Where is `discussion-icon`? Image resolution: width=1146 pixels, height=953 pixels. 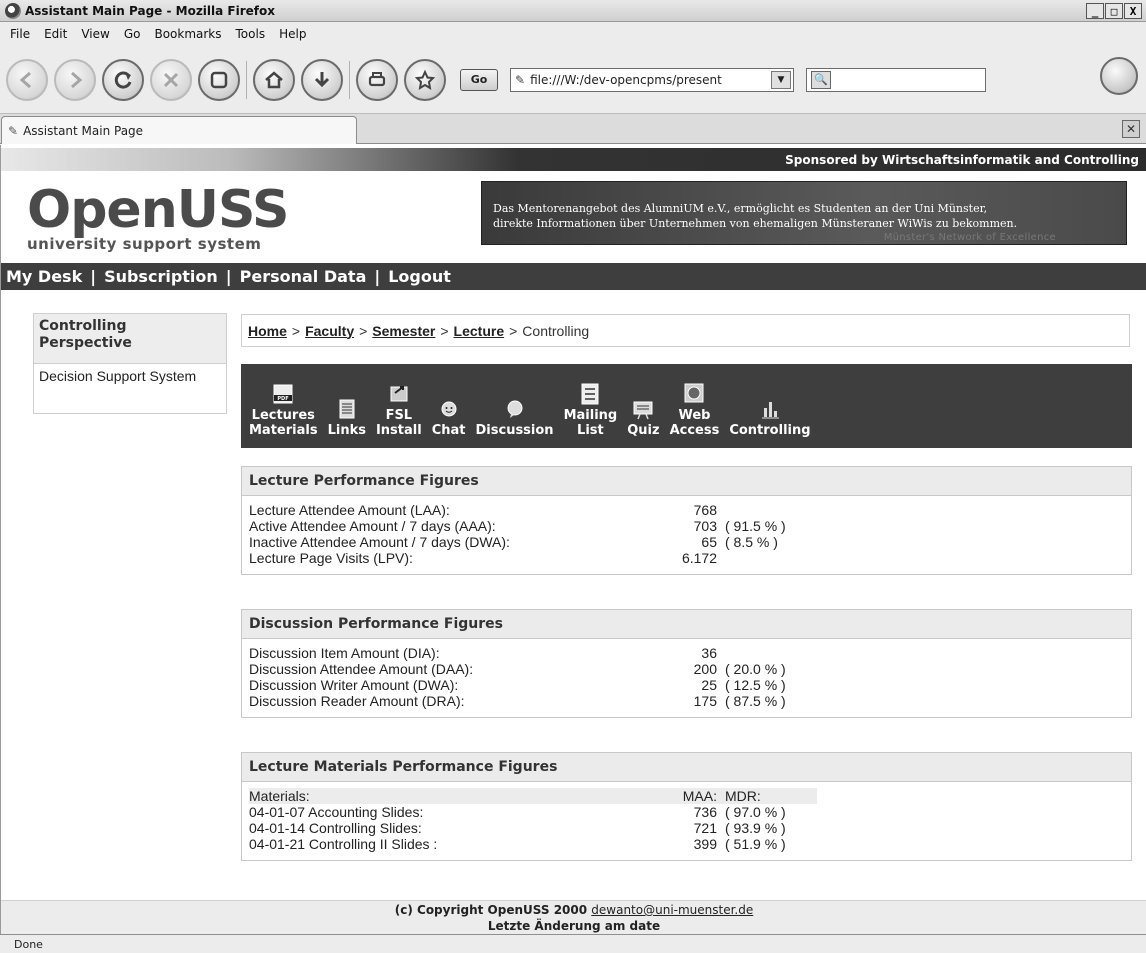 discussion-icon is located at coordinates (515, 409).